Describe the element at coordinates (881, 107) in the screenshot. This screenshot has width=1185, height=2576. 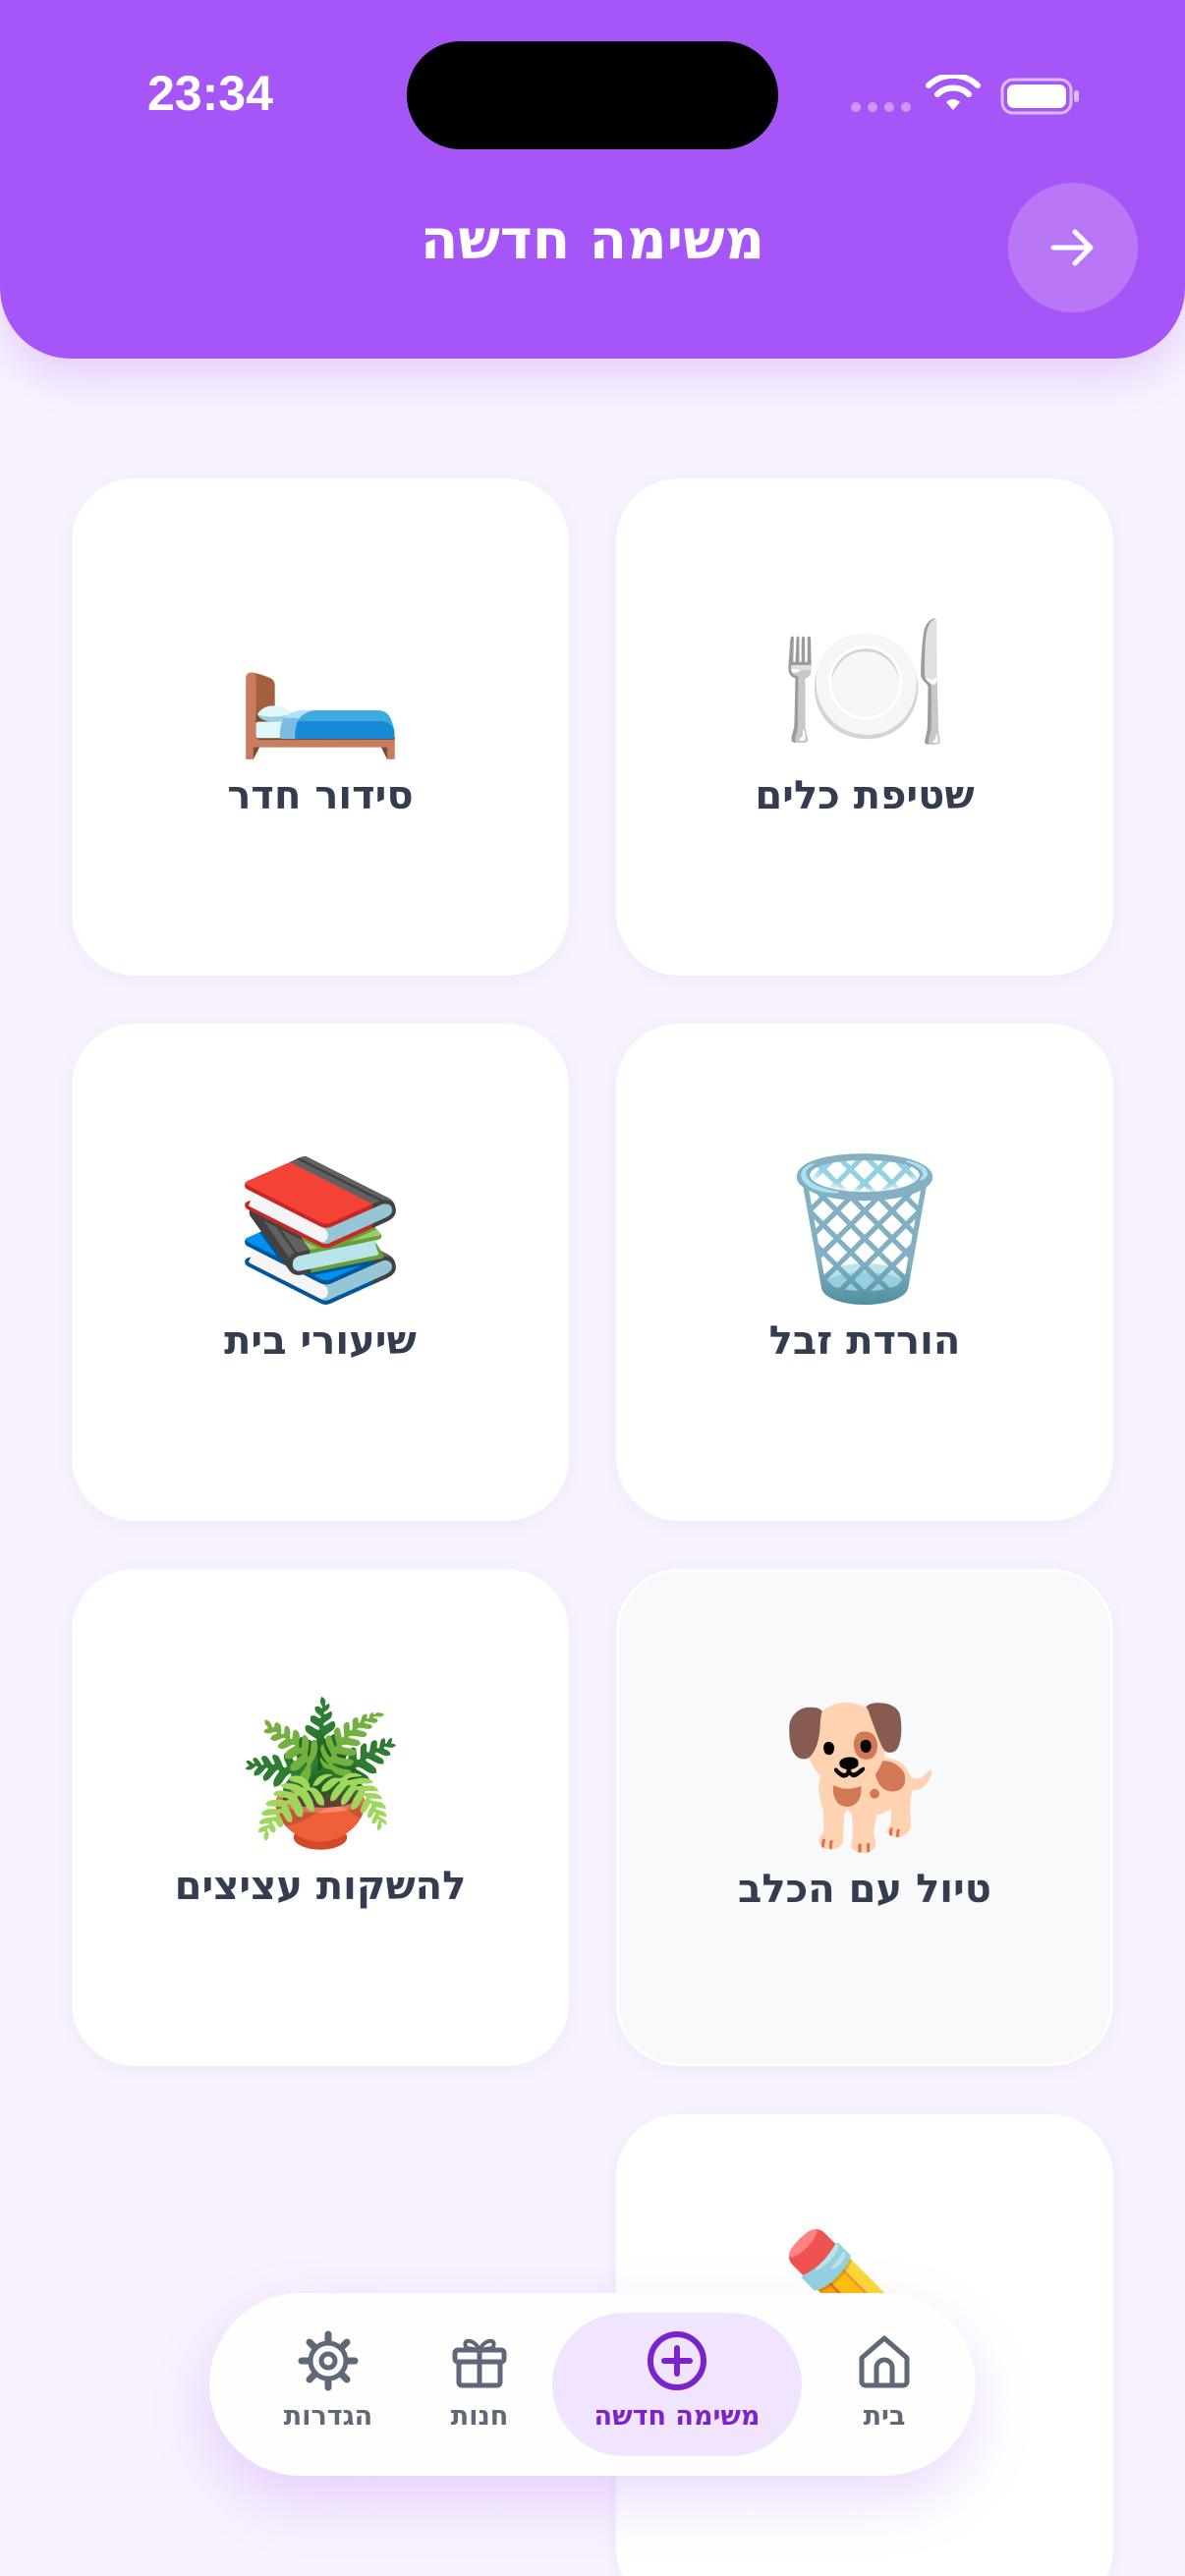
I see `signal-icon` at that location.